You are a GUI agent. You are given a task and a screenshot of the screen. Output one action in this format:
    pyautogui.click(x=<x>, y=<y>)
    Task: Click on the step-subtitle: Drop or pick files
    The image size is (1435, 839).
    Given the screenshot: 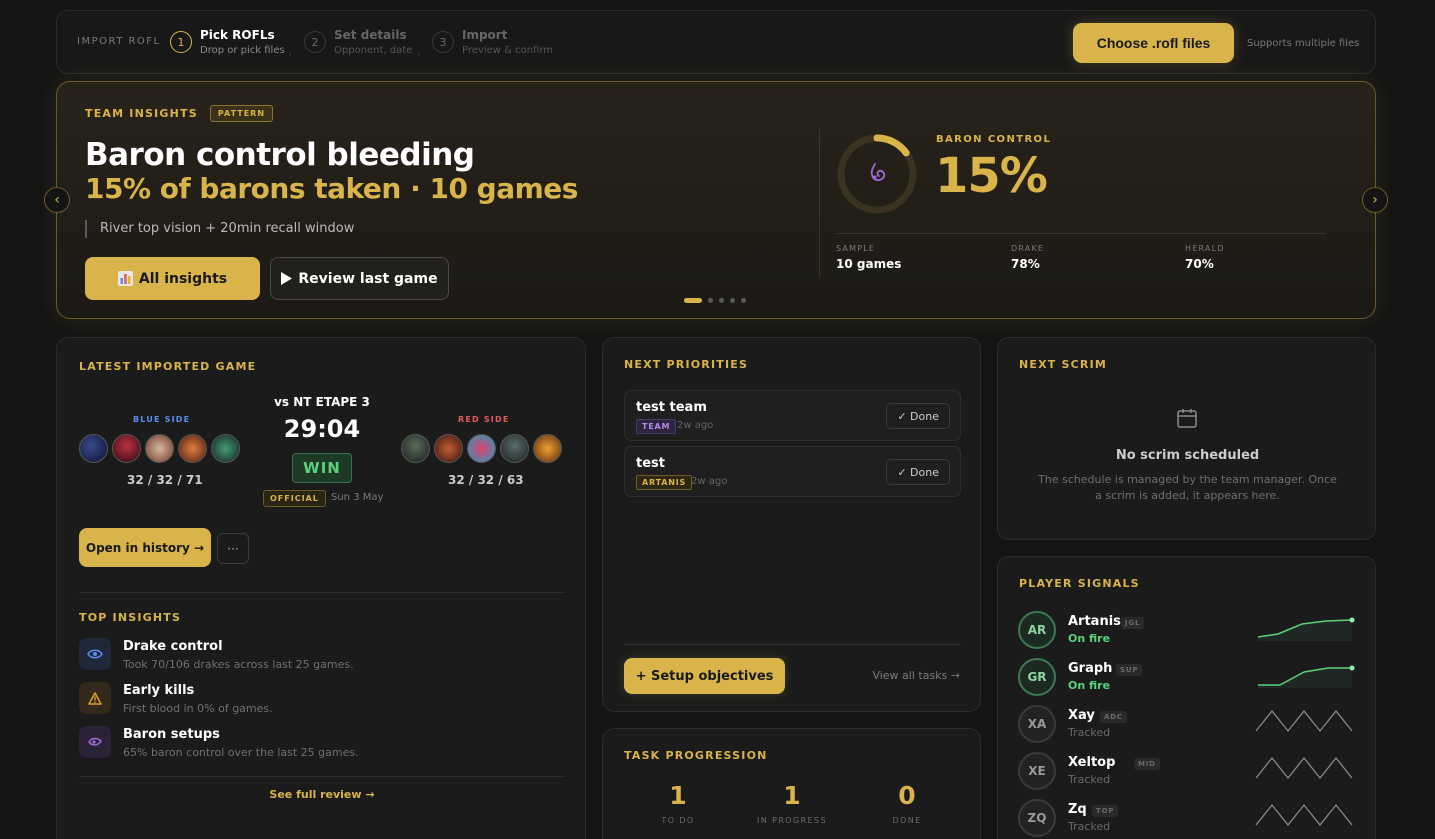 What is the action you would take?
    pyautogui.click(x=242, y=50)
    